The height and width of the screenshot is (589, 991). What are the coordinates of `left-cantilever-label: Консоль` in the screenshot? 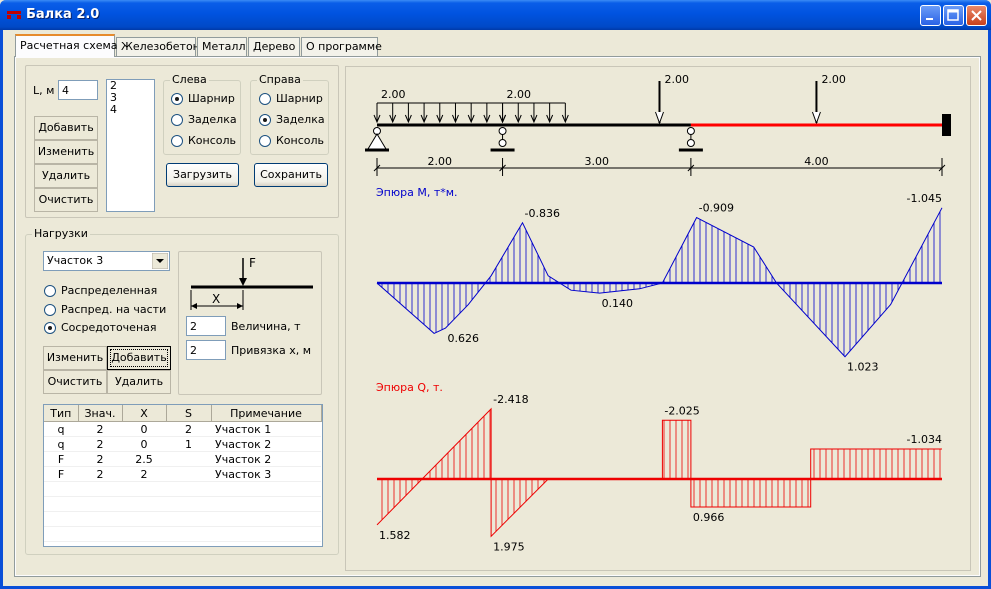 It's located at (212, 140).